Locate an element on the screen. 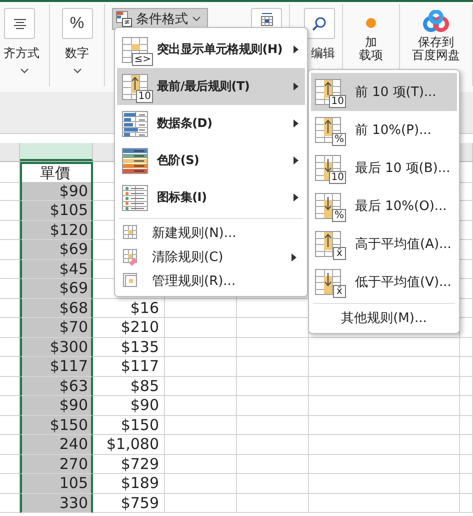 The width and height of the screenshot is (473, 516). table-cell: $759 is located at coordinates (129, 503).